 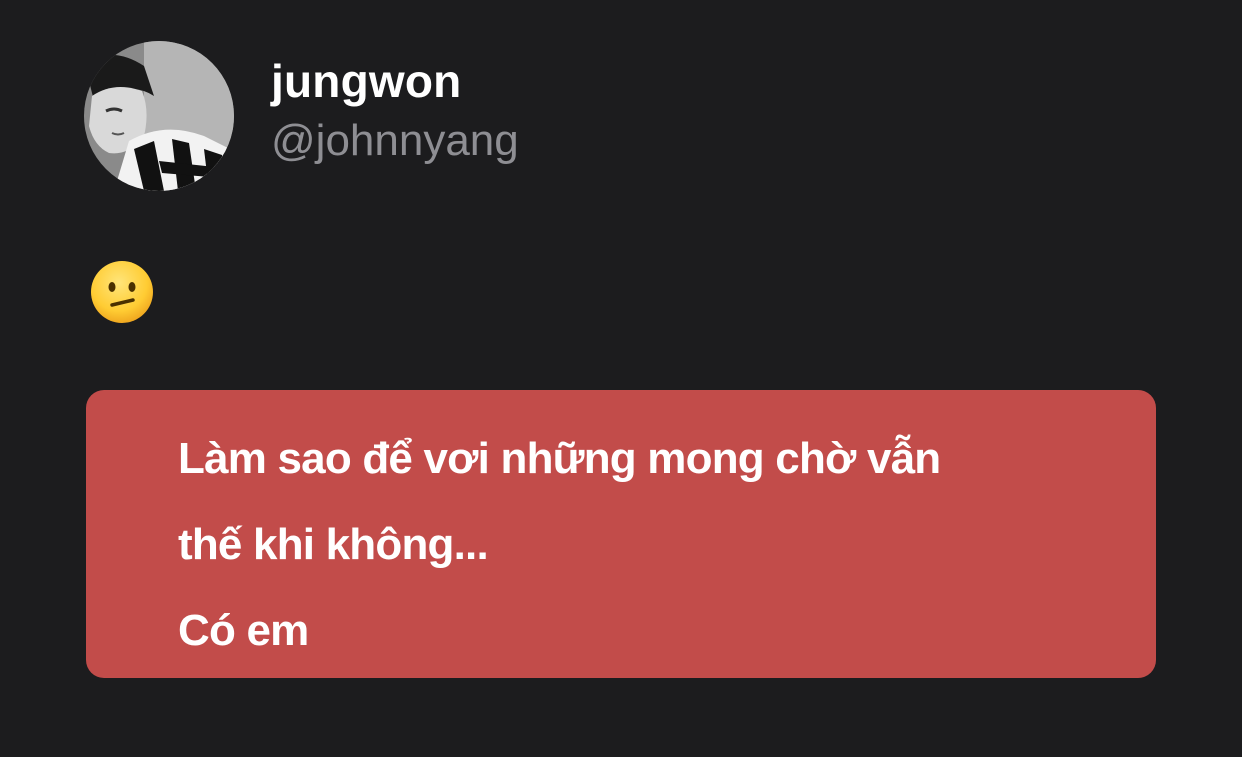 I want to click on user-handle: @johnnyang, so click(x=395, y=141).